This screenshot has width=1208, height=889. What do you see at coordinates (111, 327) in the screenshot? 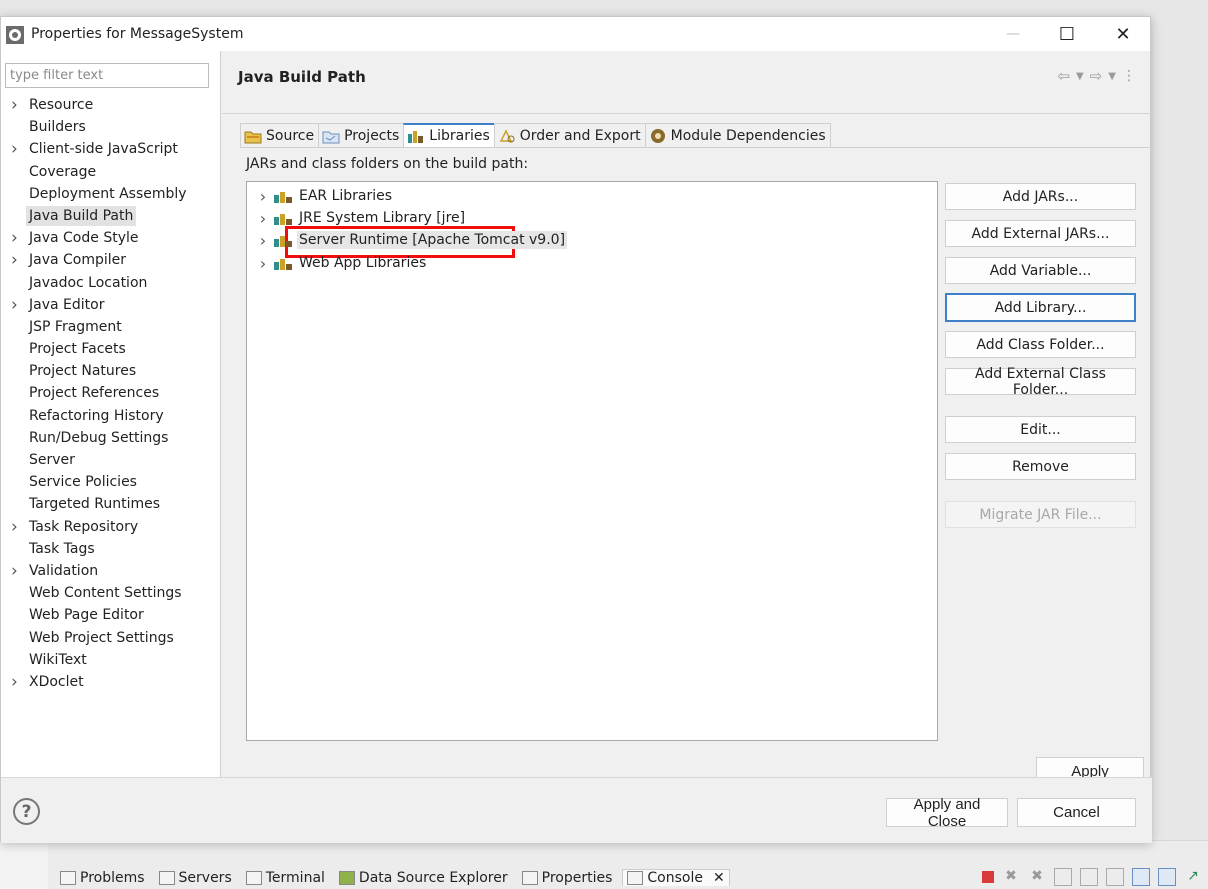
I see `sidebar-item-jsp-fragment: JSP Fragment` at bounding box center [111, 327].